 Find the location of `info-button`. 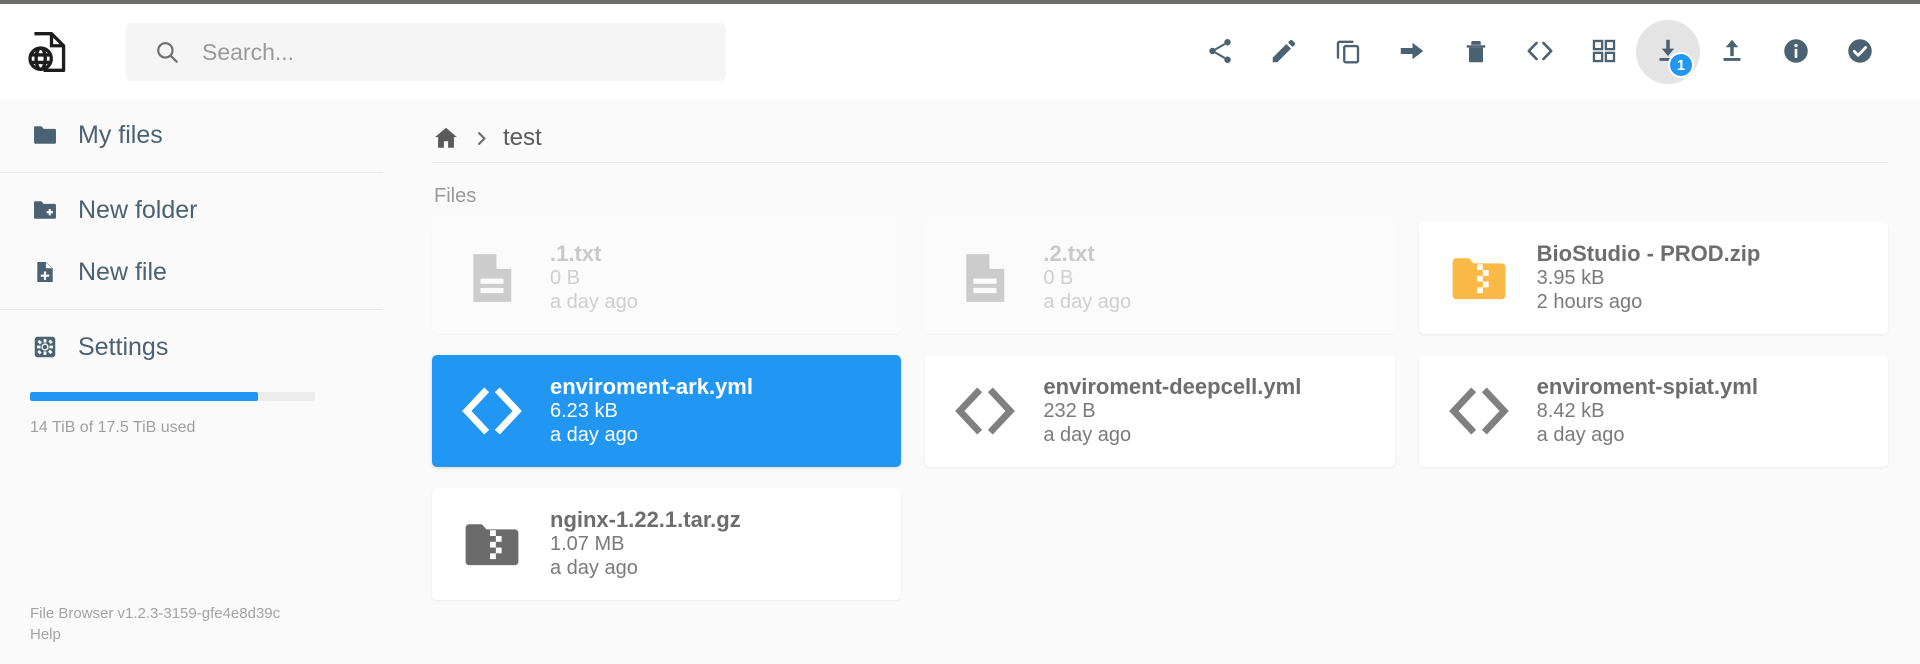

info-button is located at coordinates (1796, 52).